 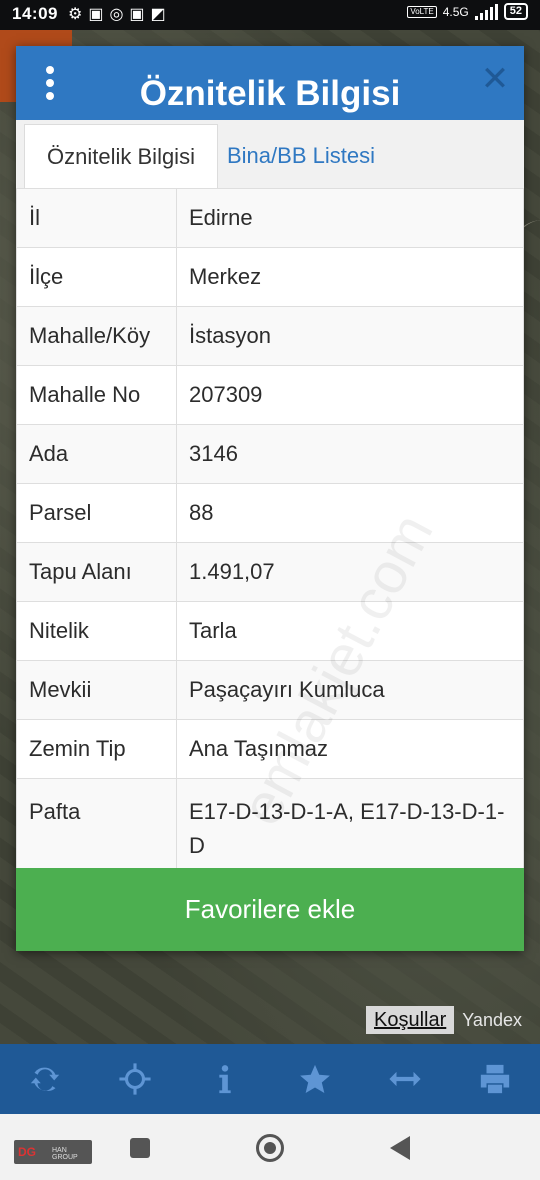 I want to click on row-key: Parsel, so click(x=96, y=513).